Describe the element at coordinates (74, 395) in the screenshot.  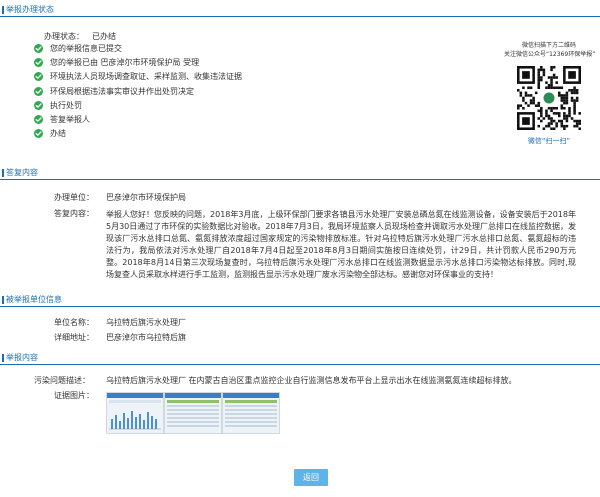
I see `report-images-label: 证据图片：` at that location.